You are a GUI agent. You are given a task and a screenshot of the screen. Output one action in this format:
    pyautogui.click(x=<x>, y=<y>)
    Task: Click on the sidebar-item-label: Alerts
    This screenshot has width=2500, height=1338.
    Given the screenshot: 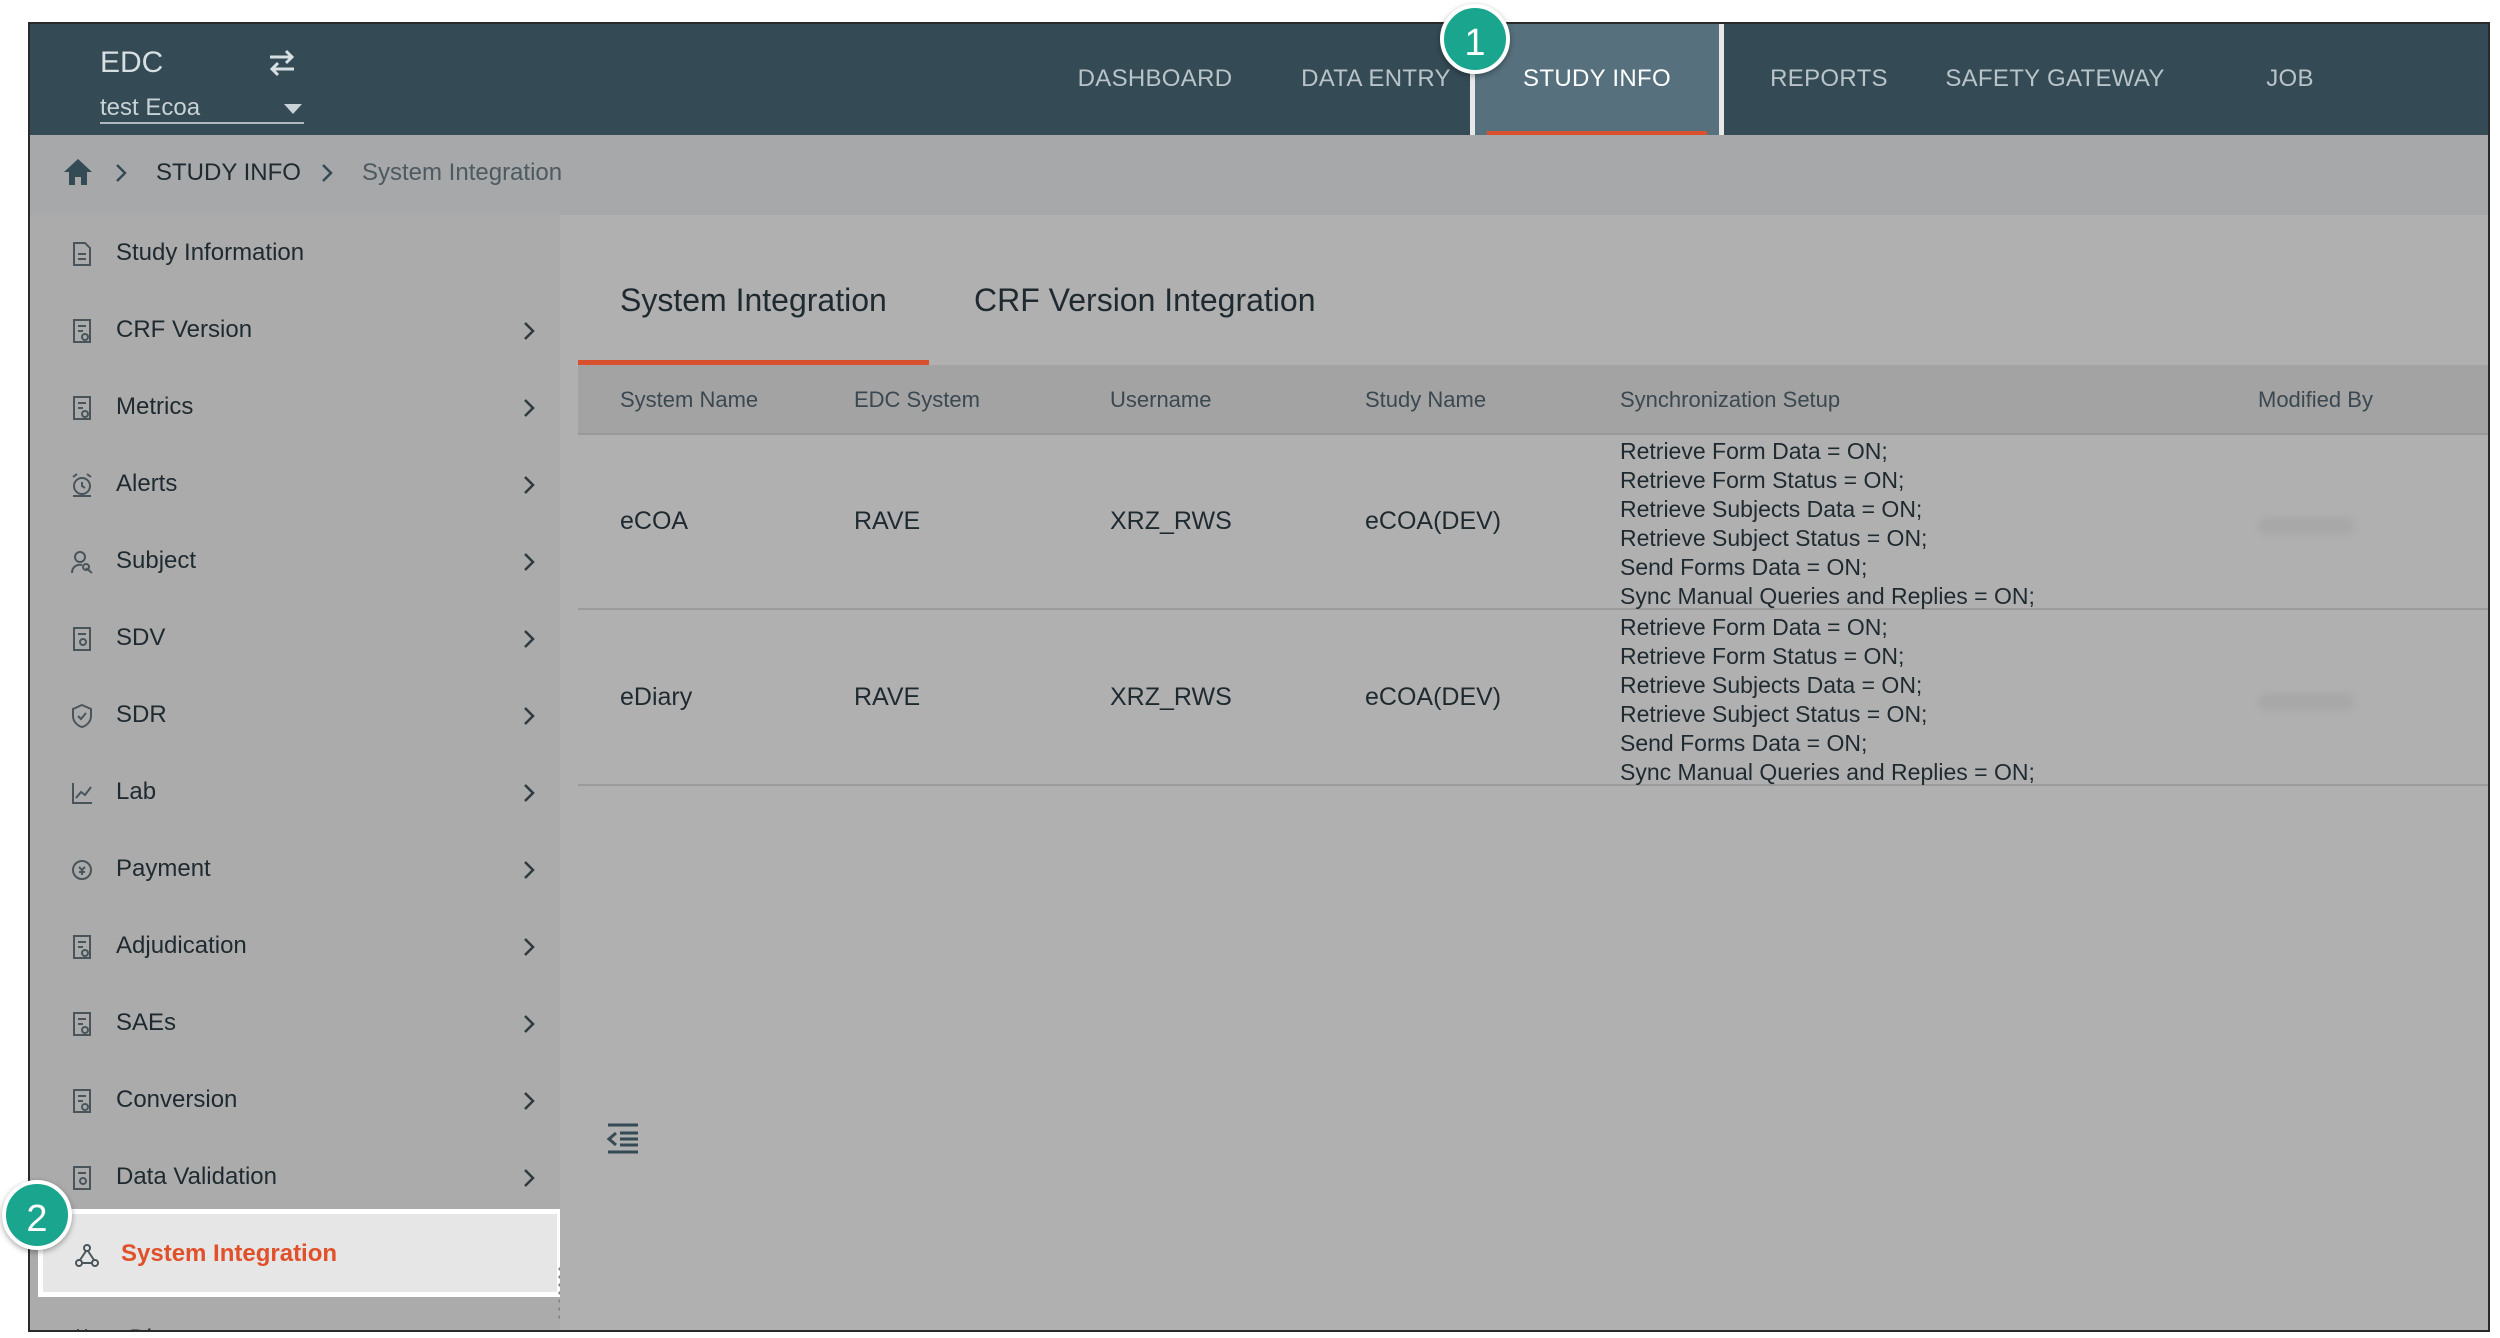 What is the action you would take?
    pyautogui.click(x=147, y=483)
    